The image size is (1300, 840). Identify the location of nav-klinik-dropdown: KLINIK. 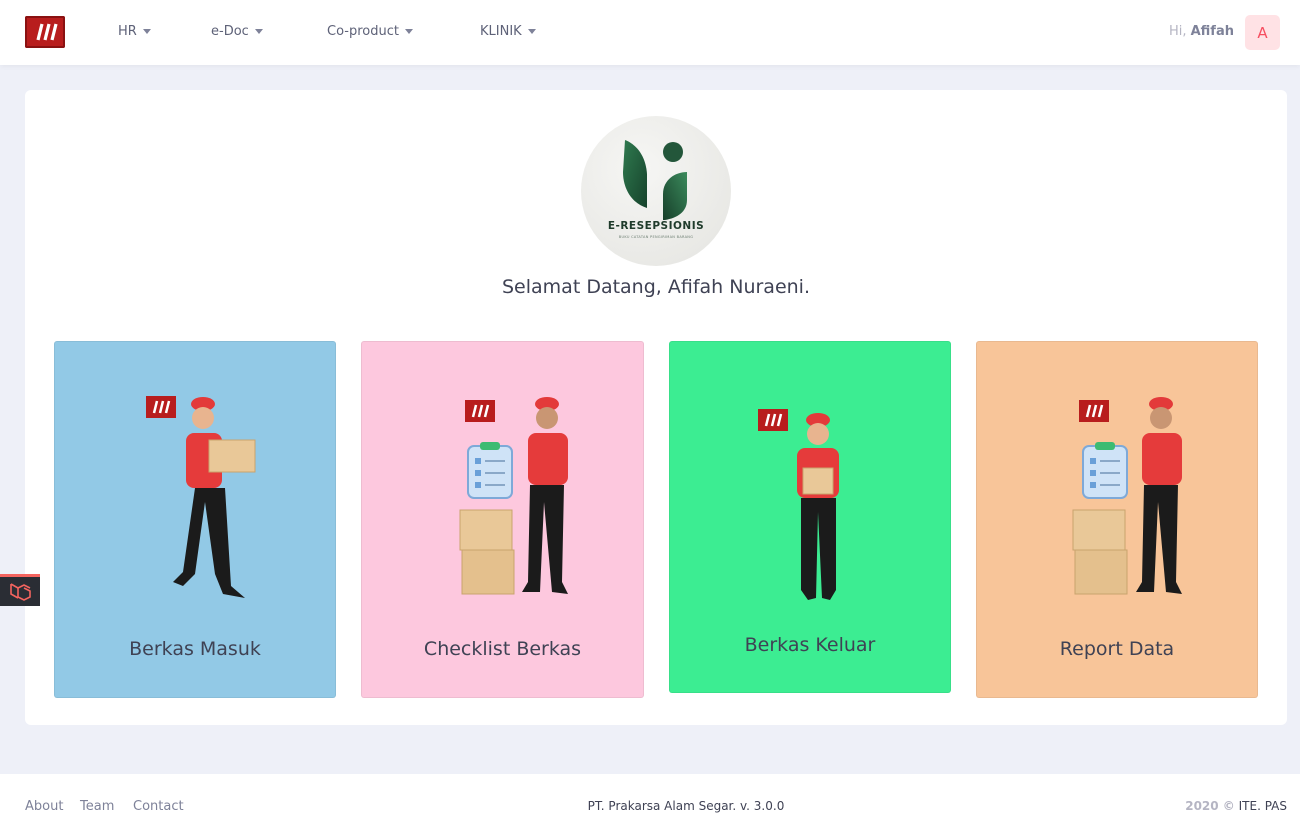
(508, 31).